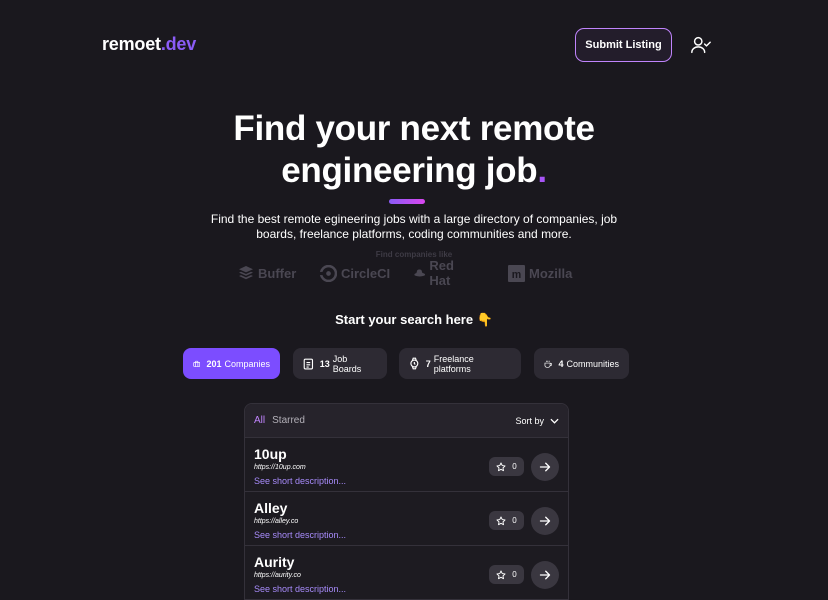 Image resolution: width=828 pixels, height=600 pixels. What do you see at coordinates (197, 363) in the screenshot?
I see `briefcase-icon` at bounding box center [197, 363].